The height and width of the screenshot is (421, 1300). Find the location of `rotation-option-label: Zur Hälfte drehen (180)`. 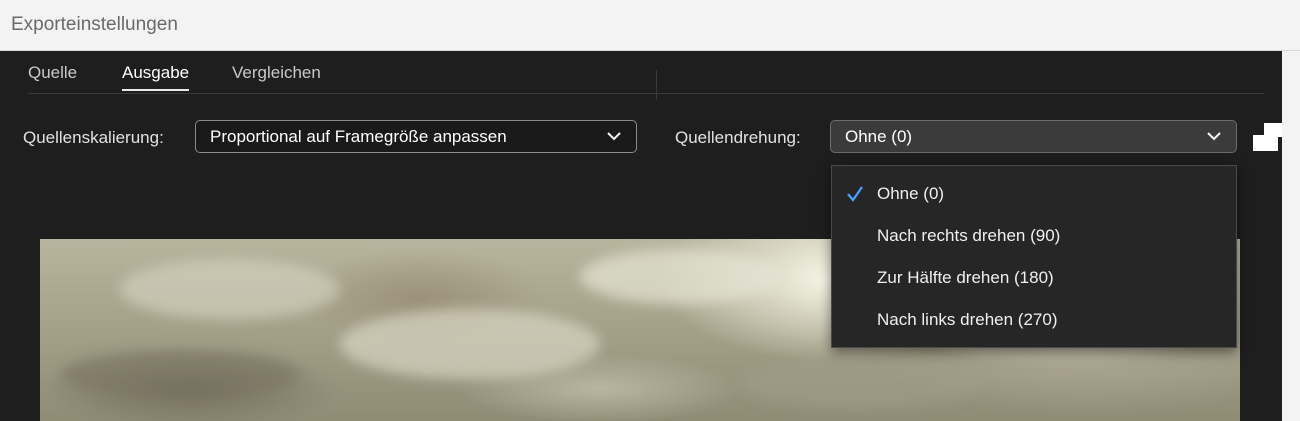

rotation-option-label: Zur Hälfte drehen (180) is located at coordinates (965, 277).